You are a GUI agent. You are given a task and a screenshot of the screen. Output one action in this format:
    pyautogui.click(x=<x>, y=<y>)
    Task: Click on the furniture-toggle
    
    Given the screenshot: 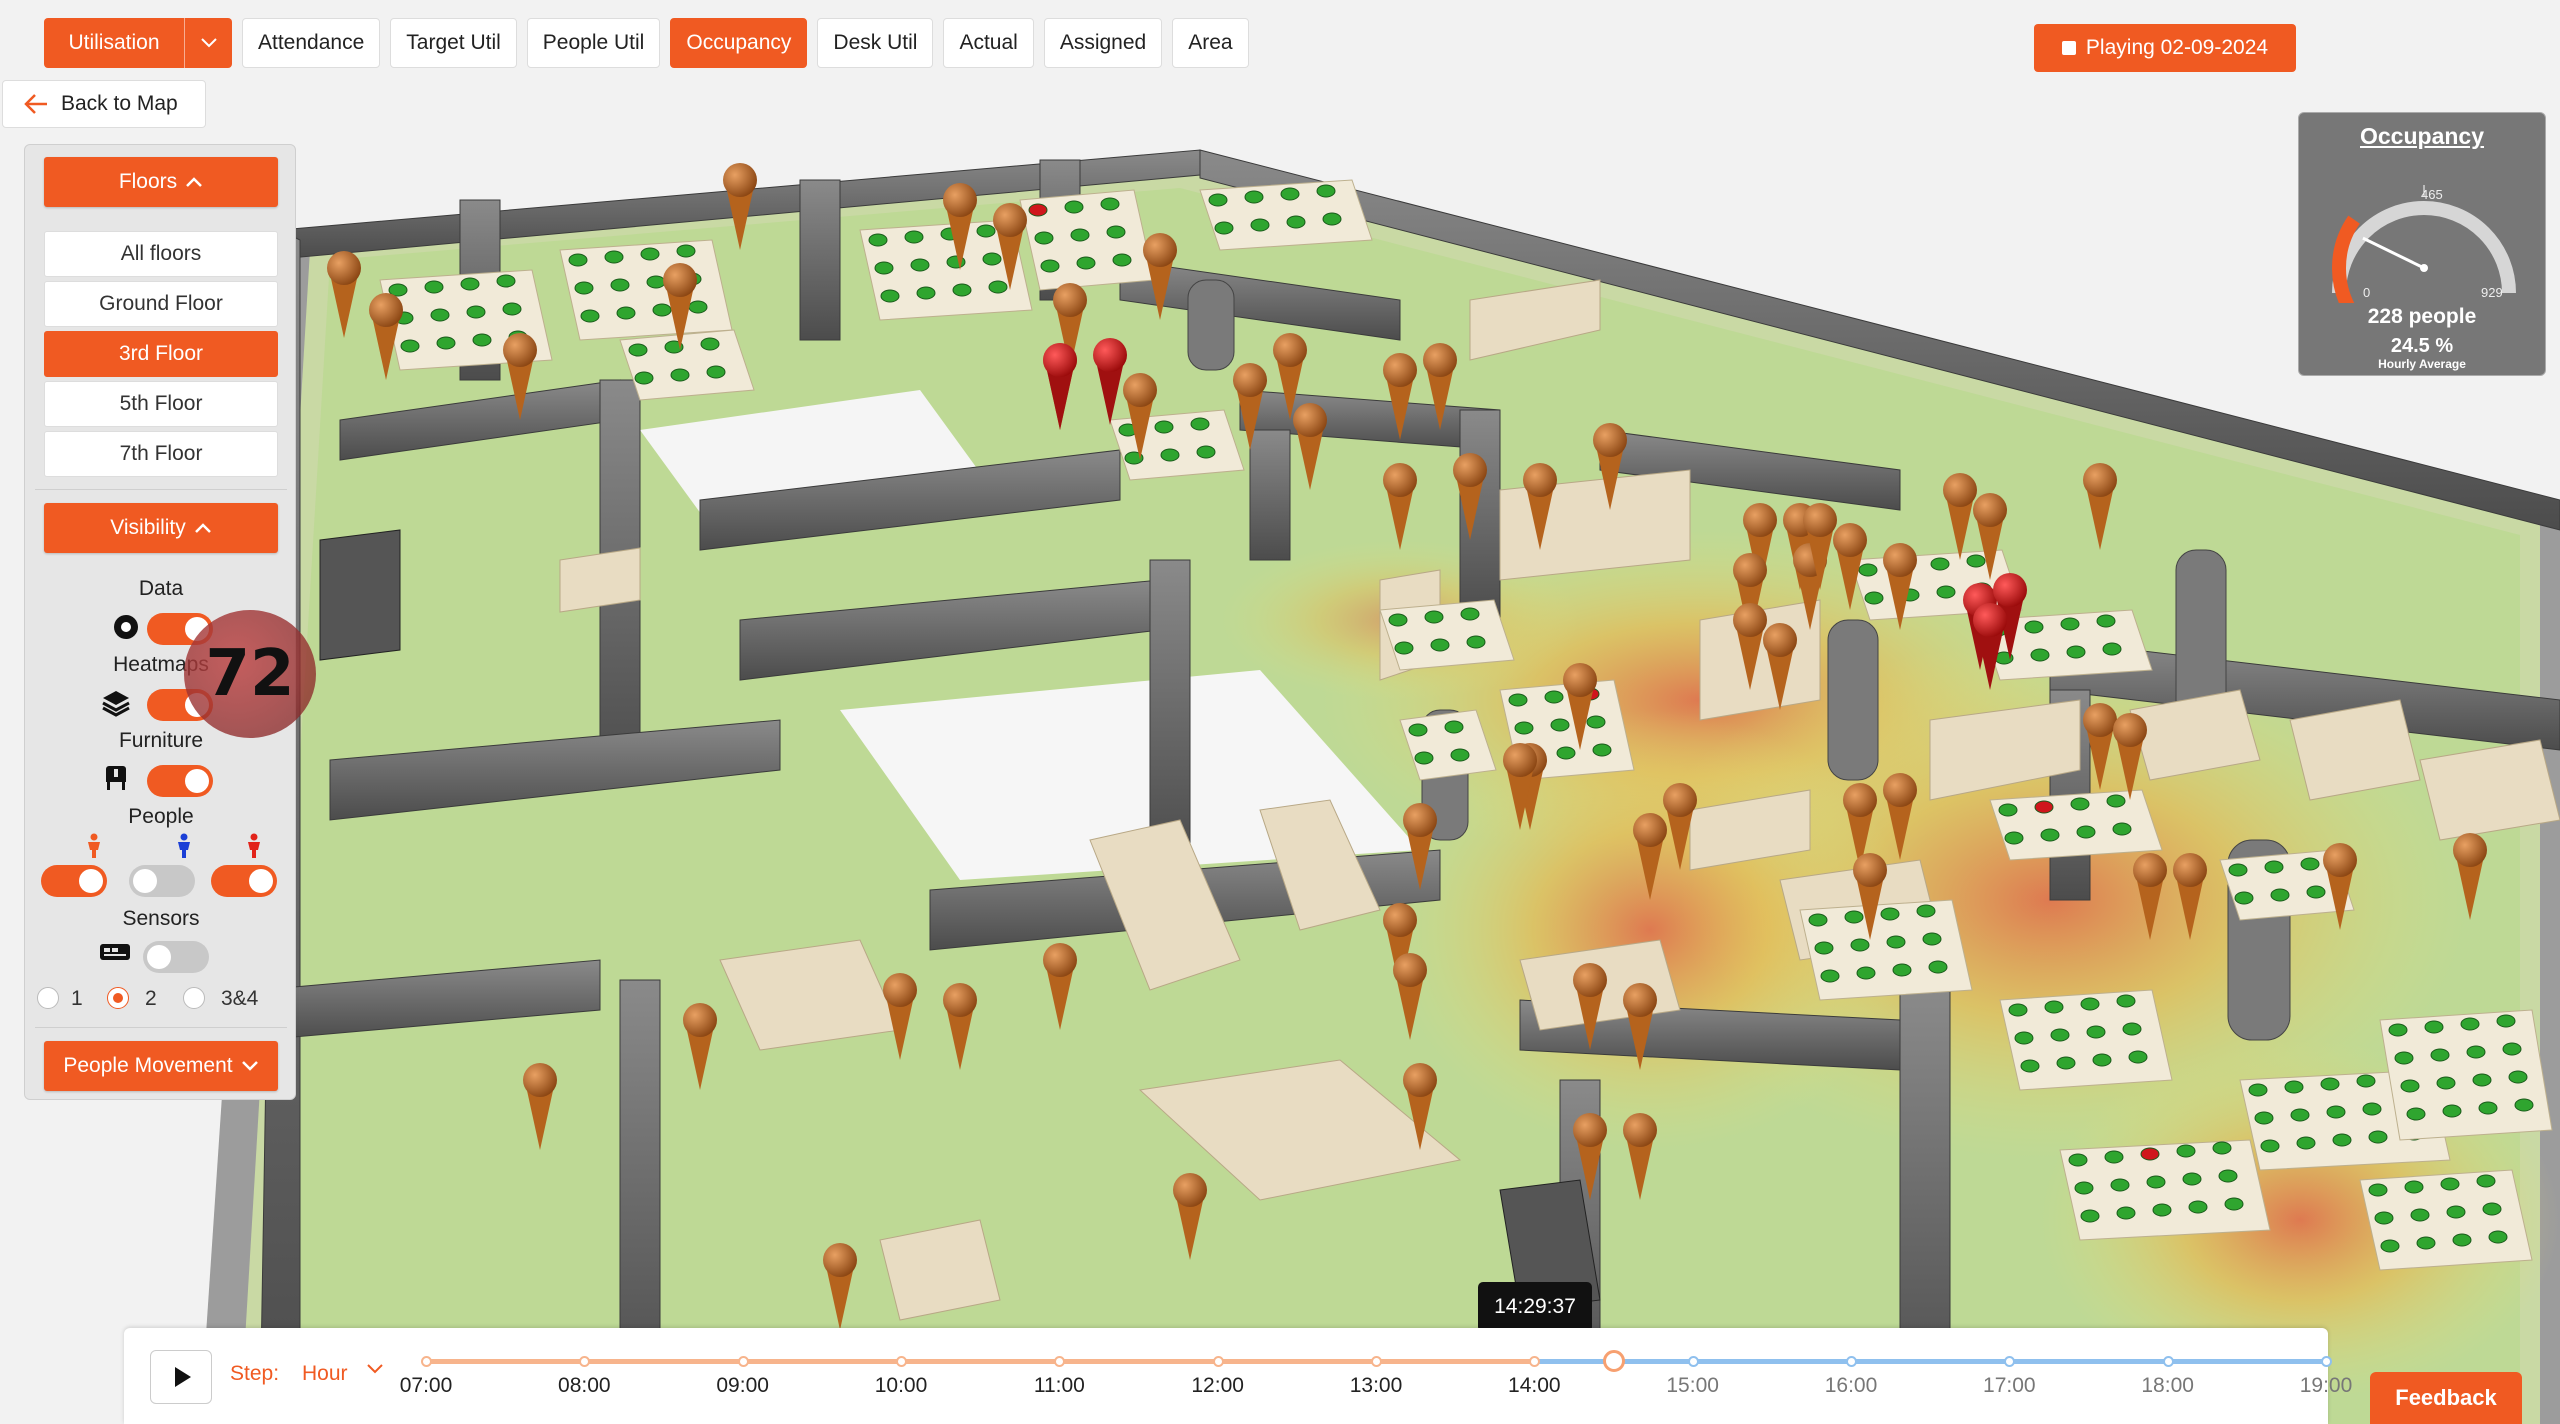 What is the action you would take?
    pyautogui.click(x=180, y=781)
    